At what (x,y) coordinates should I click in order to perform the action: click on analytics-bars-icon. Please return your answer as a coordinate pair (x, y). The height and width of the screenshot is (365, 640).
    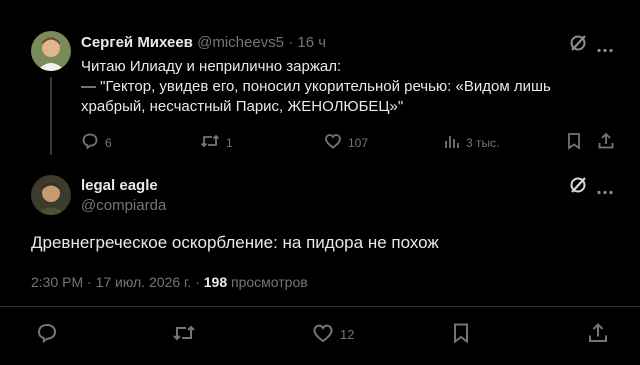
    Looking at the image, I should click on (452, 142).